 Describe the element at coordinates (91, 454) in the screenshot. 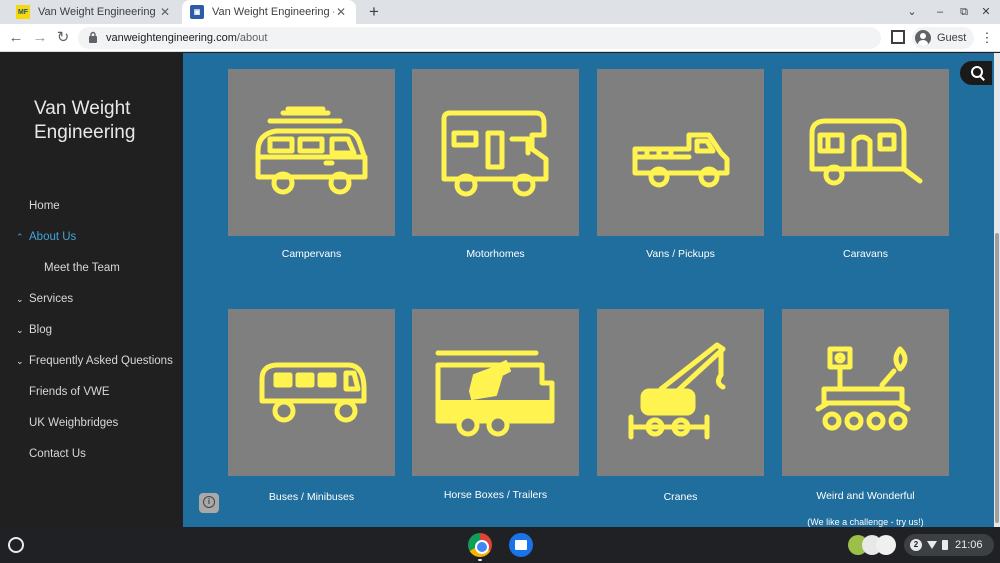

I see `nav-item-contact-us: Contact Us` at that location.